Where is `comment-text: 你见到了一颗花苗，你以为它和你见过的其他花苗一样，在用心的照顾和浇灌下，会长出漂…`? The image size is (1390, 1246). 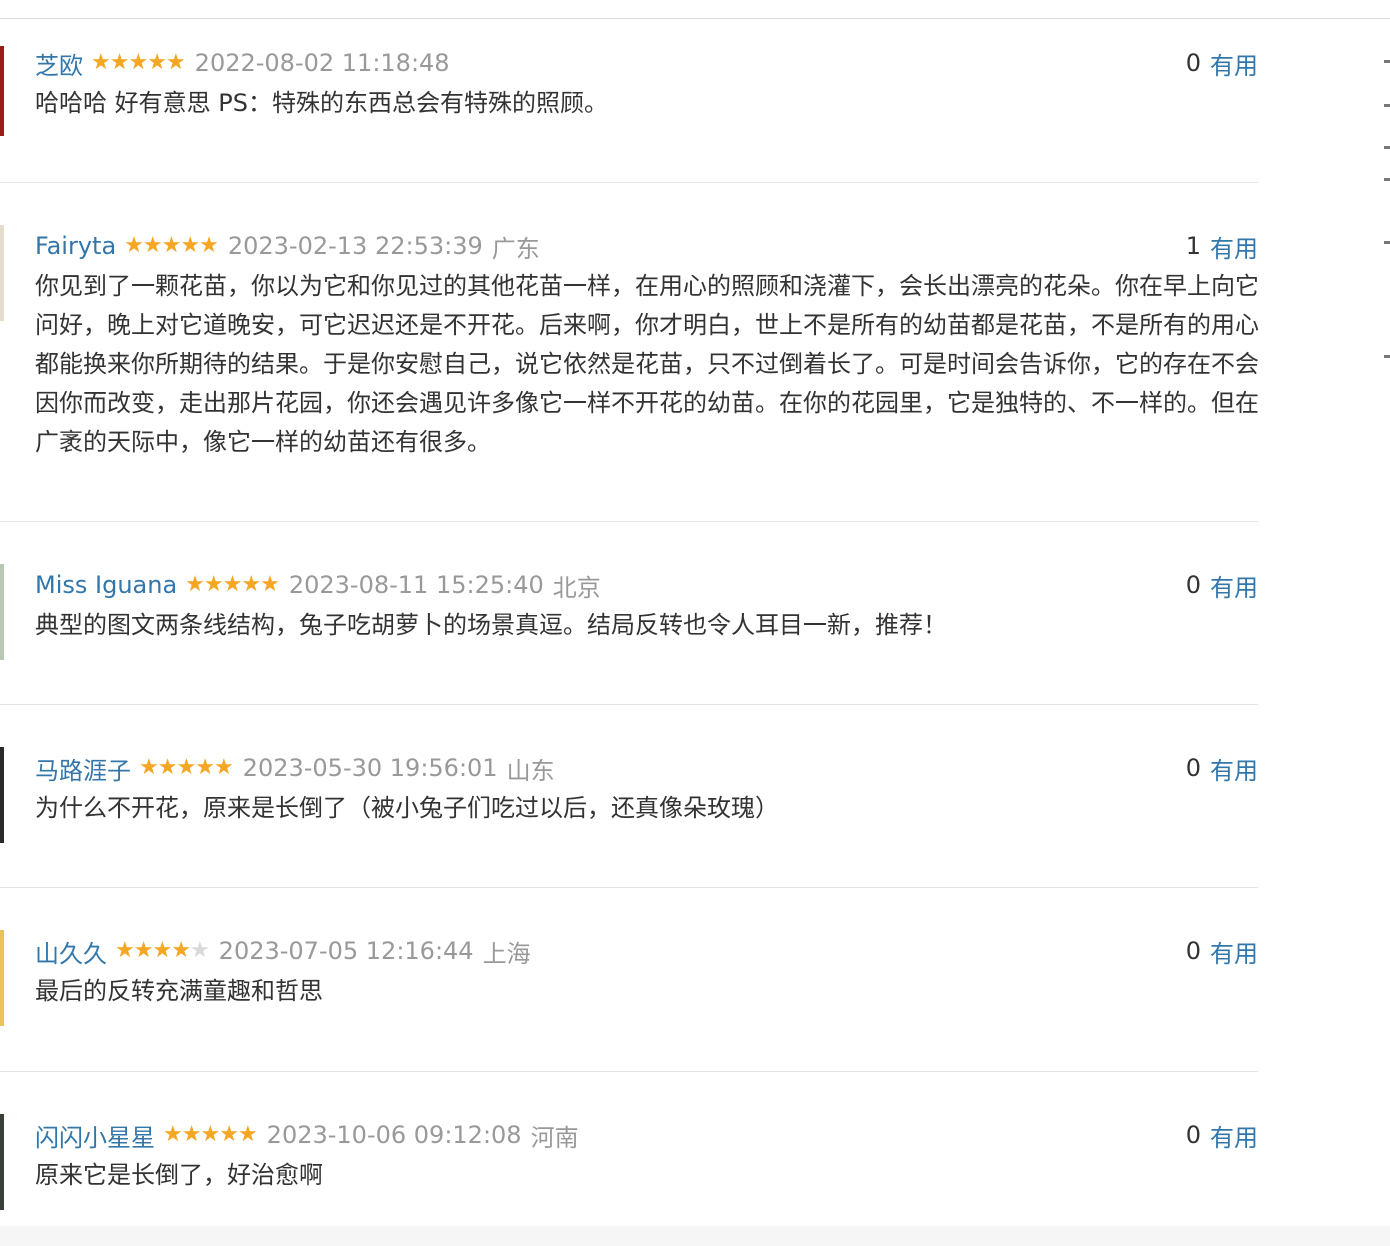 comment-text: 你见到了一颗花苗，你以为它和你见过的其他花苗一样，在用心的照顾和浇灌下，会长出漂… is located at coordinates (647, 364).